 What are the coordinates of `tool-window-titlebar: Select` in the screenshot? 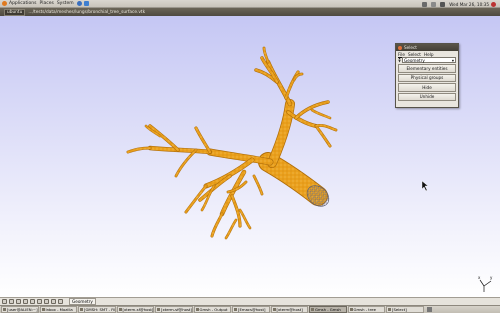 It's located at (427, 47).